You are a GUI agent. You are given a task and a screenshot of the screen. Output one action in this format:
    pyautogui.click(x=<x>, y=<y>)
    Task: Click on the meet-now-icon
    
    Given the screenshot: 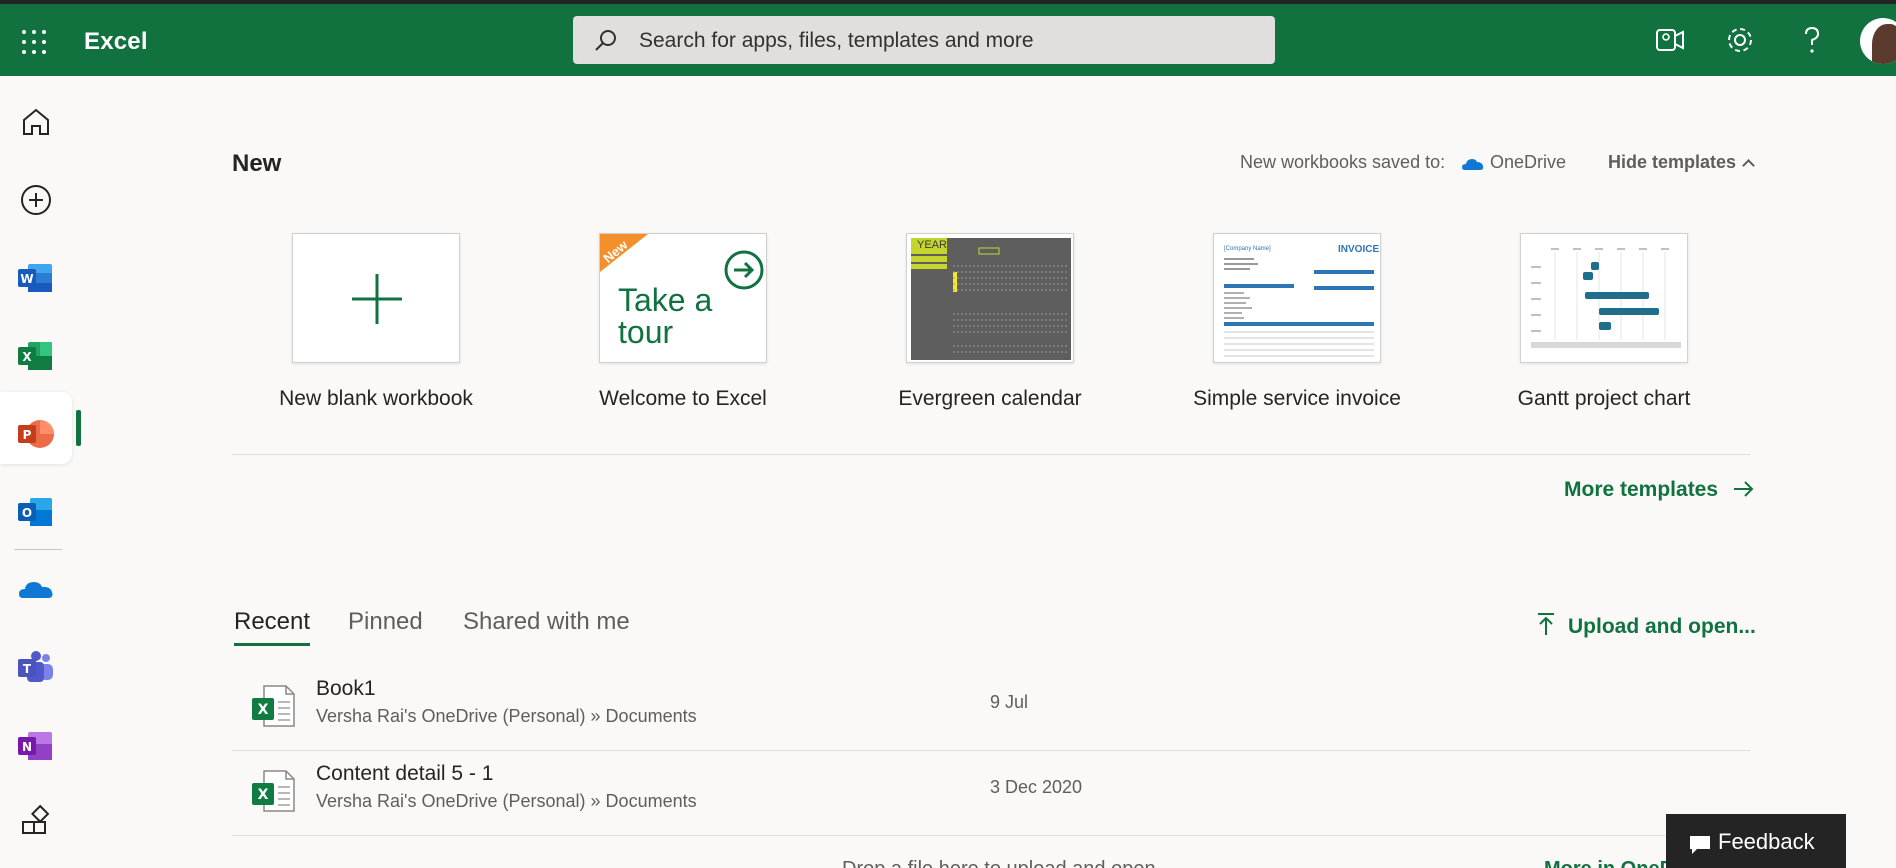 What is the action you would take?
    pyautogui.click(x=1670, y=40)
    